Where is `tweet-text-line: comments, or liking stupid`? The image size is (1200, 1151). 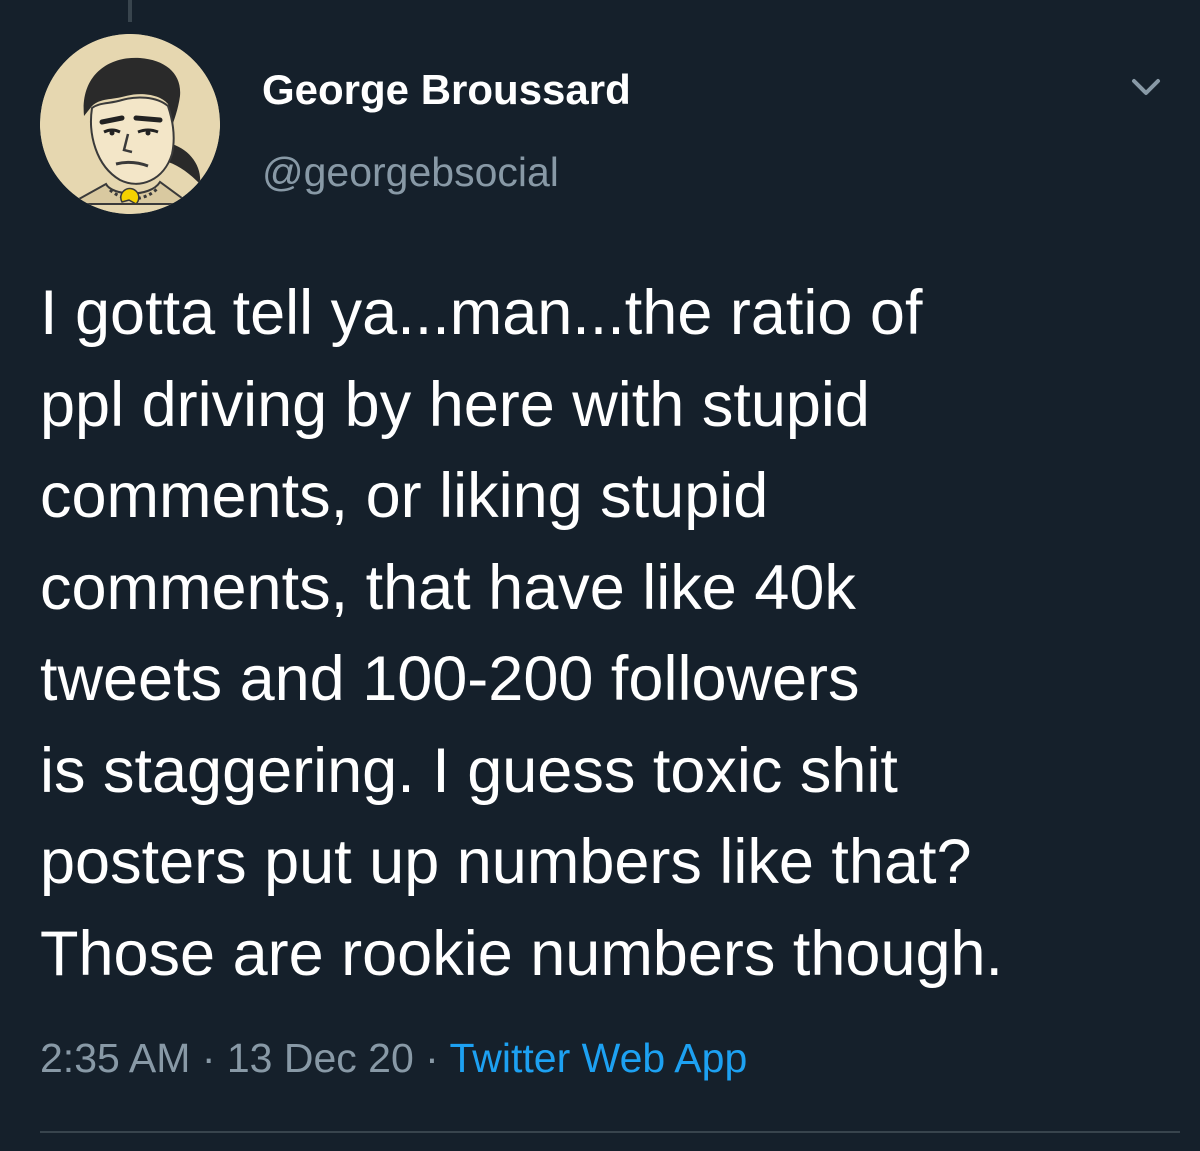 tweet-text-line: comments, or liking stupid is located at coordinates (404, 496).